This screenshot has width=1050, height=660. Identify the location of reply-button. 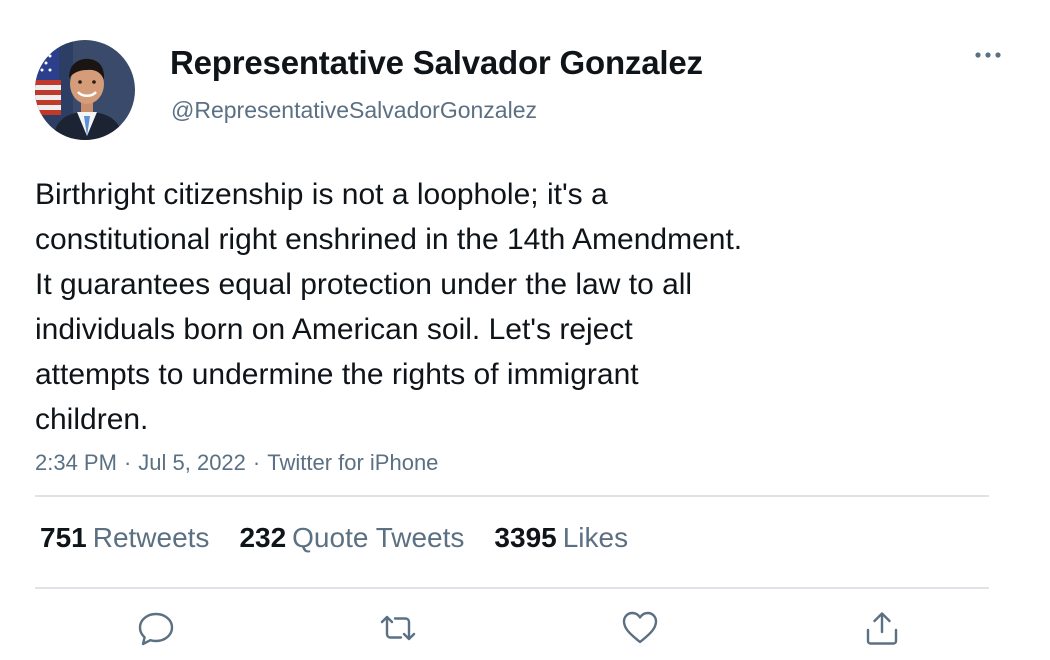
(156, 628).